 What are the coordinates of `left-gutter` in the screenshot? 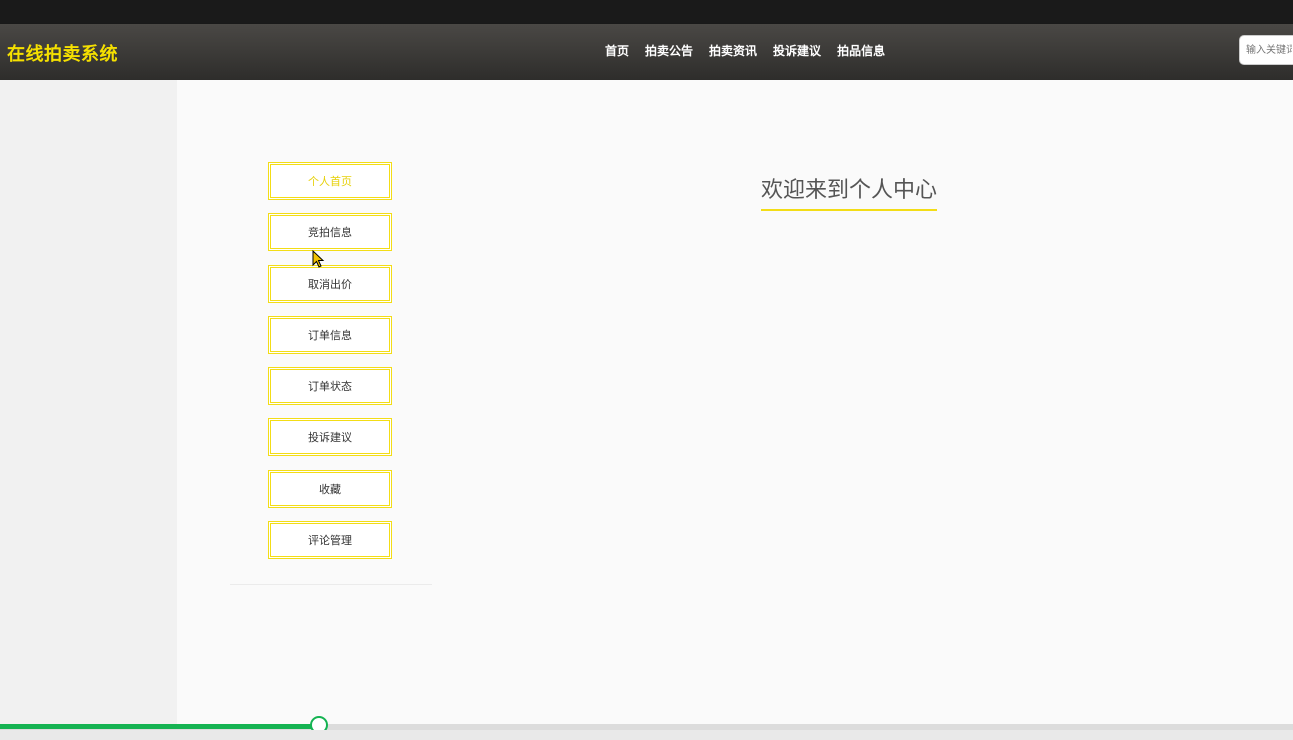 It's located at (88, 405).